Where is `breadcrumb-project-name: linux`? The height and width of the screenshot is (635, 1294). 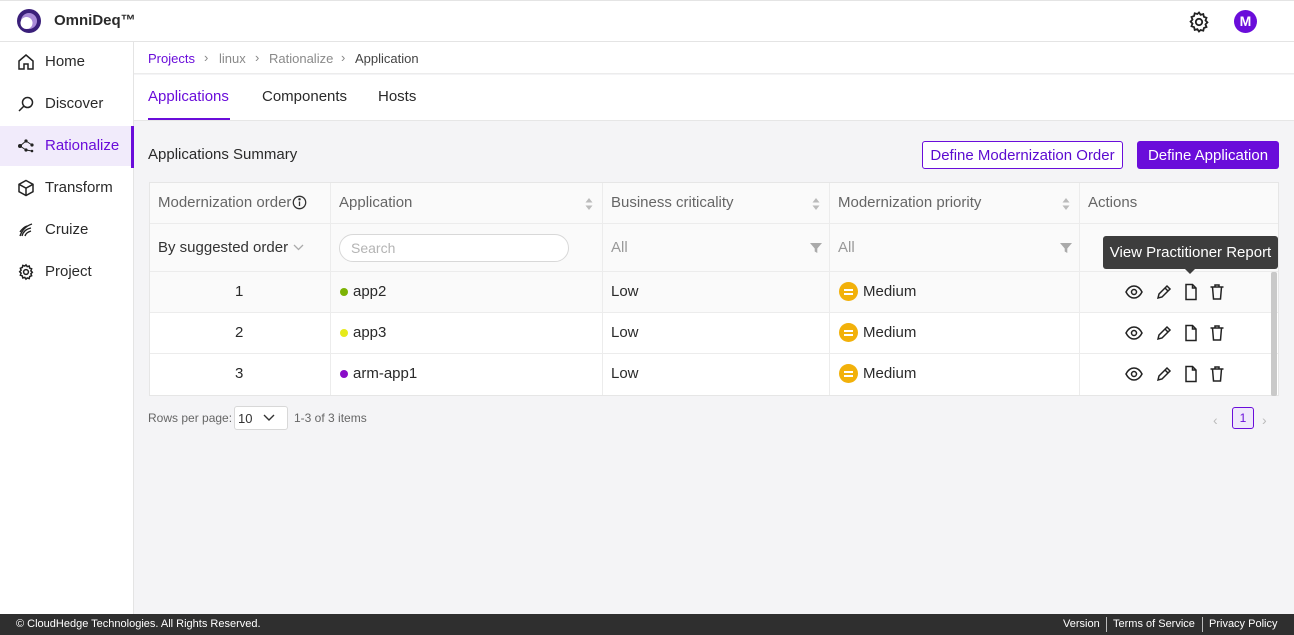 breadcrumb-project-name: linux is located at coordinates (232, 58).